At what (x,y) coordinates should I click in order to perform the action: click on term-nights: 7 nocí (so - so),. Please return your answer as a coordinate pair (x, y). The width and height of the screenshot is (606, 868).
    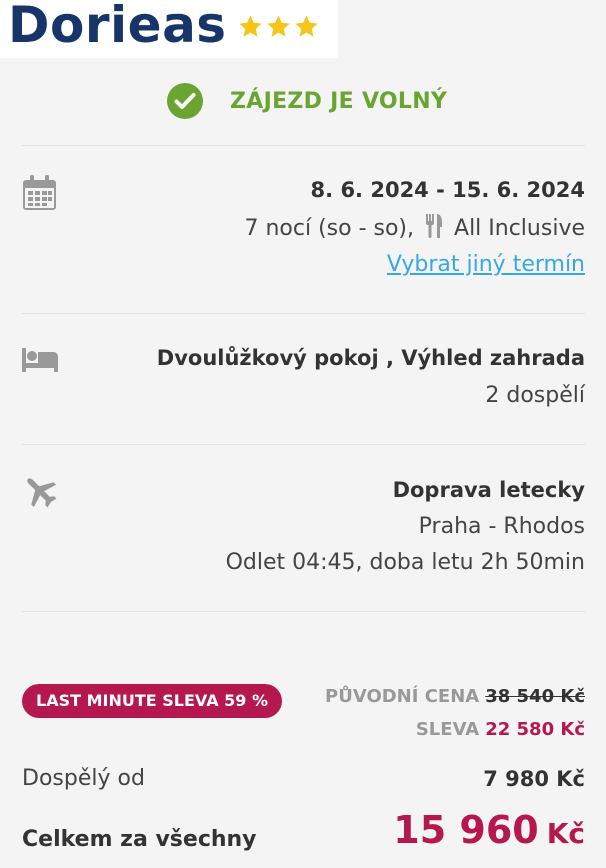
    Looking at the image, I should click on (329, 228).